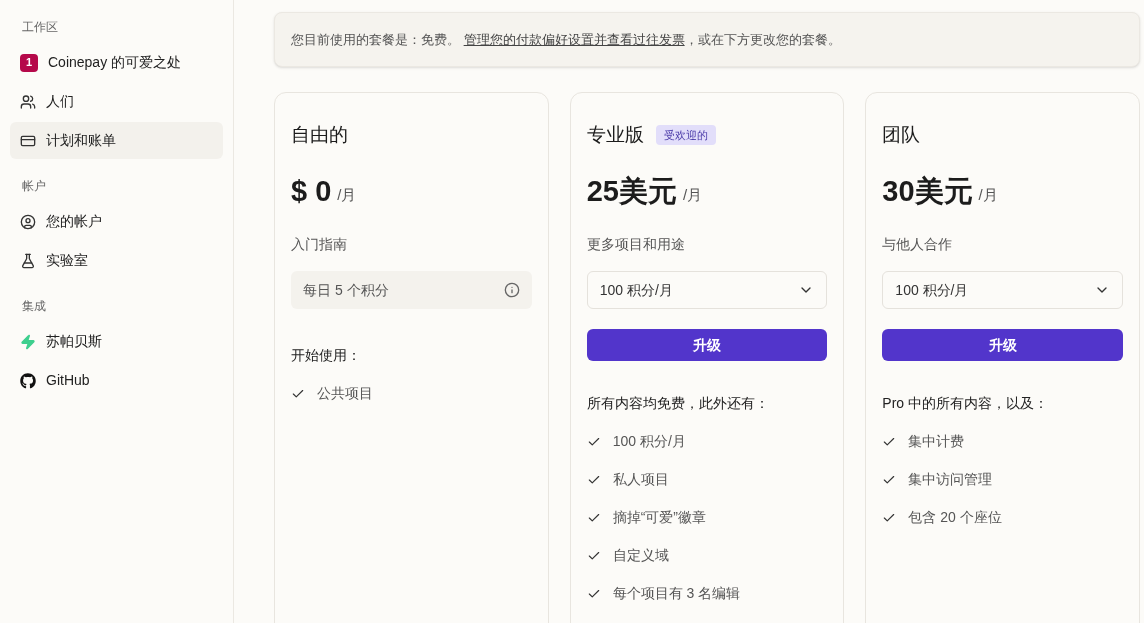  I want to click on github-icon, so click(28, 380).